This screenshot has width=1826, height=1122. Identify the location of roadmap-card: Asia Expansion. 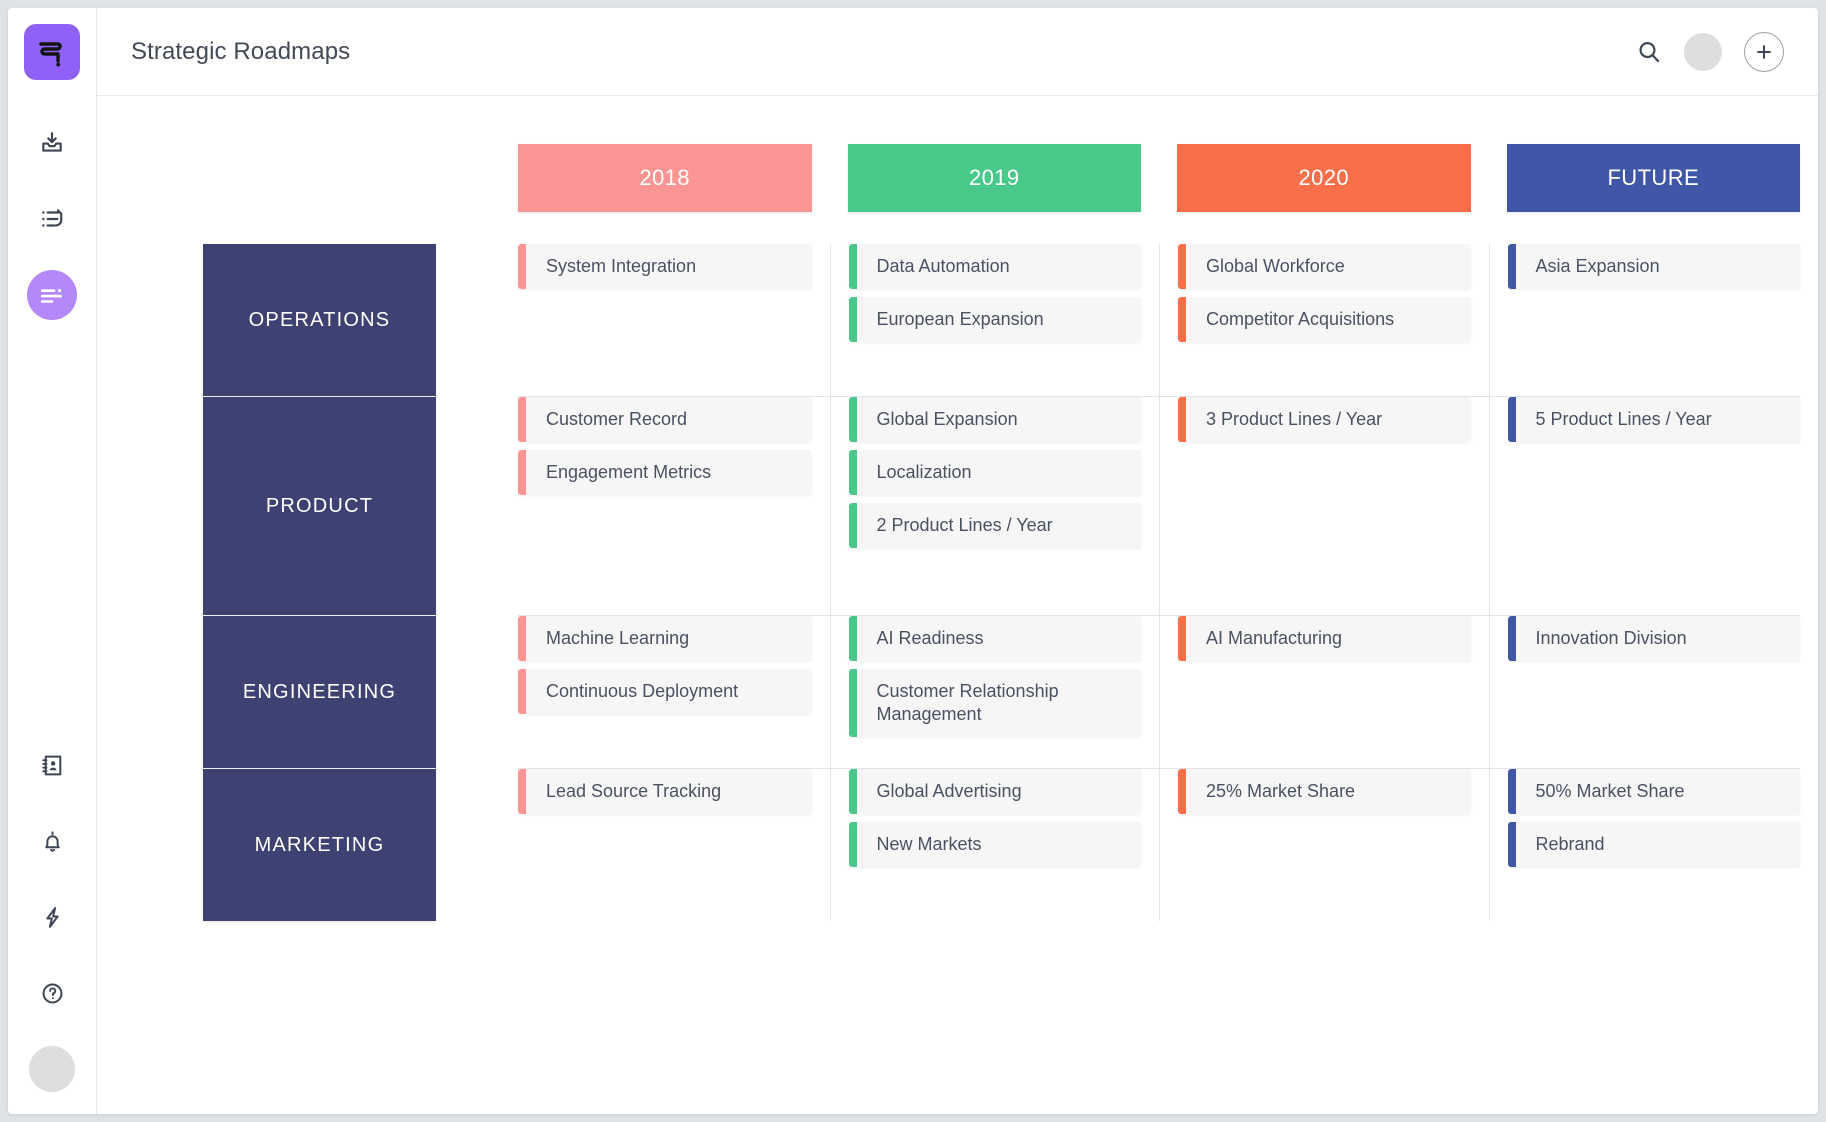
(1653, 267).